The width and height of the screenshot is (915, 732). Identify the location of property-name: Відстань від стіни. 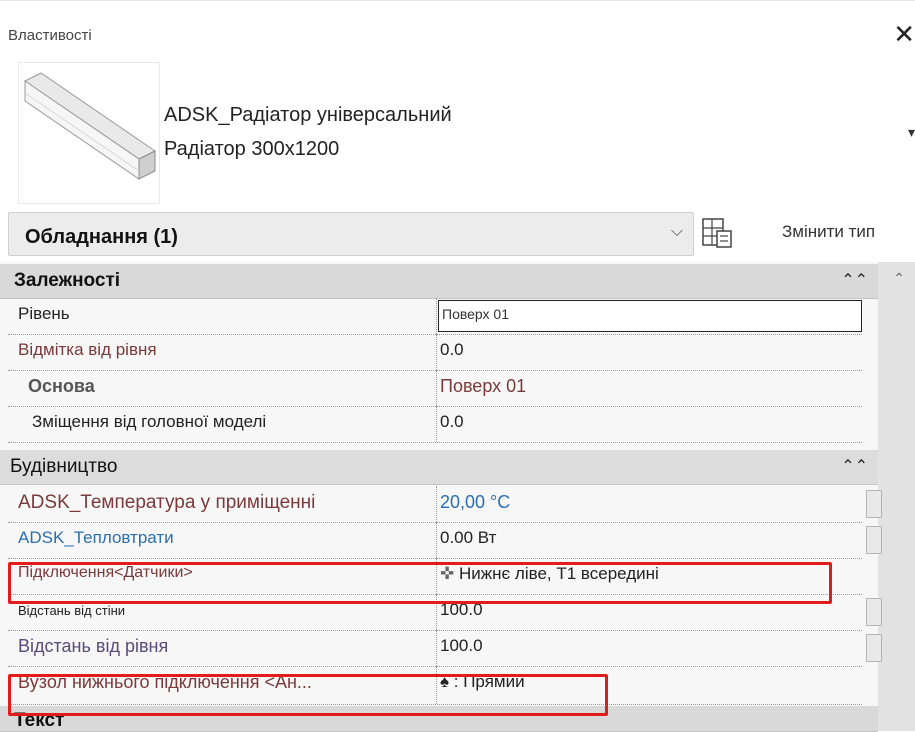
(72, 610).